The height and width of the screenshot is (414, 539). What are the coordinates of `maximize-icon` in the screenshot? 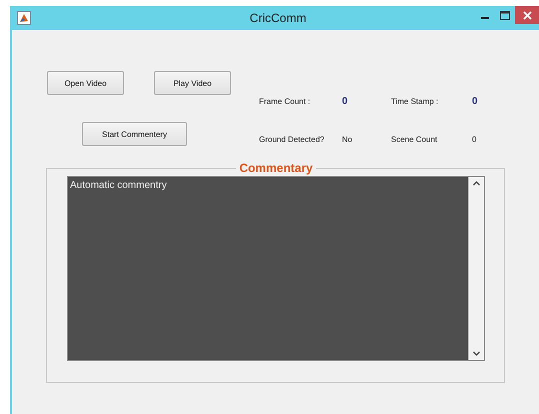 It's located at (505, 15).